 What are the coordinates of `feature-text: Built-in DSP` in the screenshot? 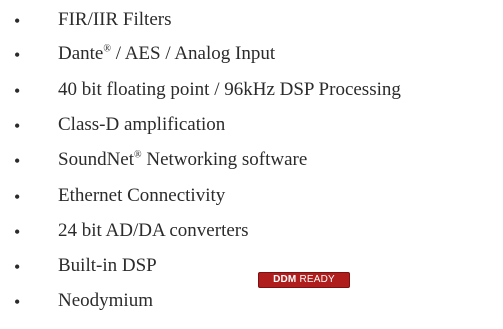 It's located at (107, 266).